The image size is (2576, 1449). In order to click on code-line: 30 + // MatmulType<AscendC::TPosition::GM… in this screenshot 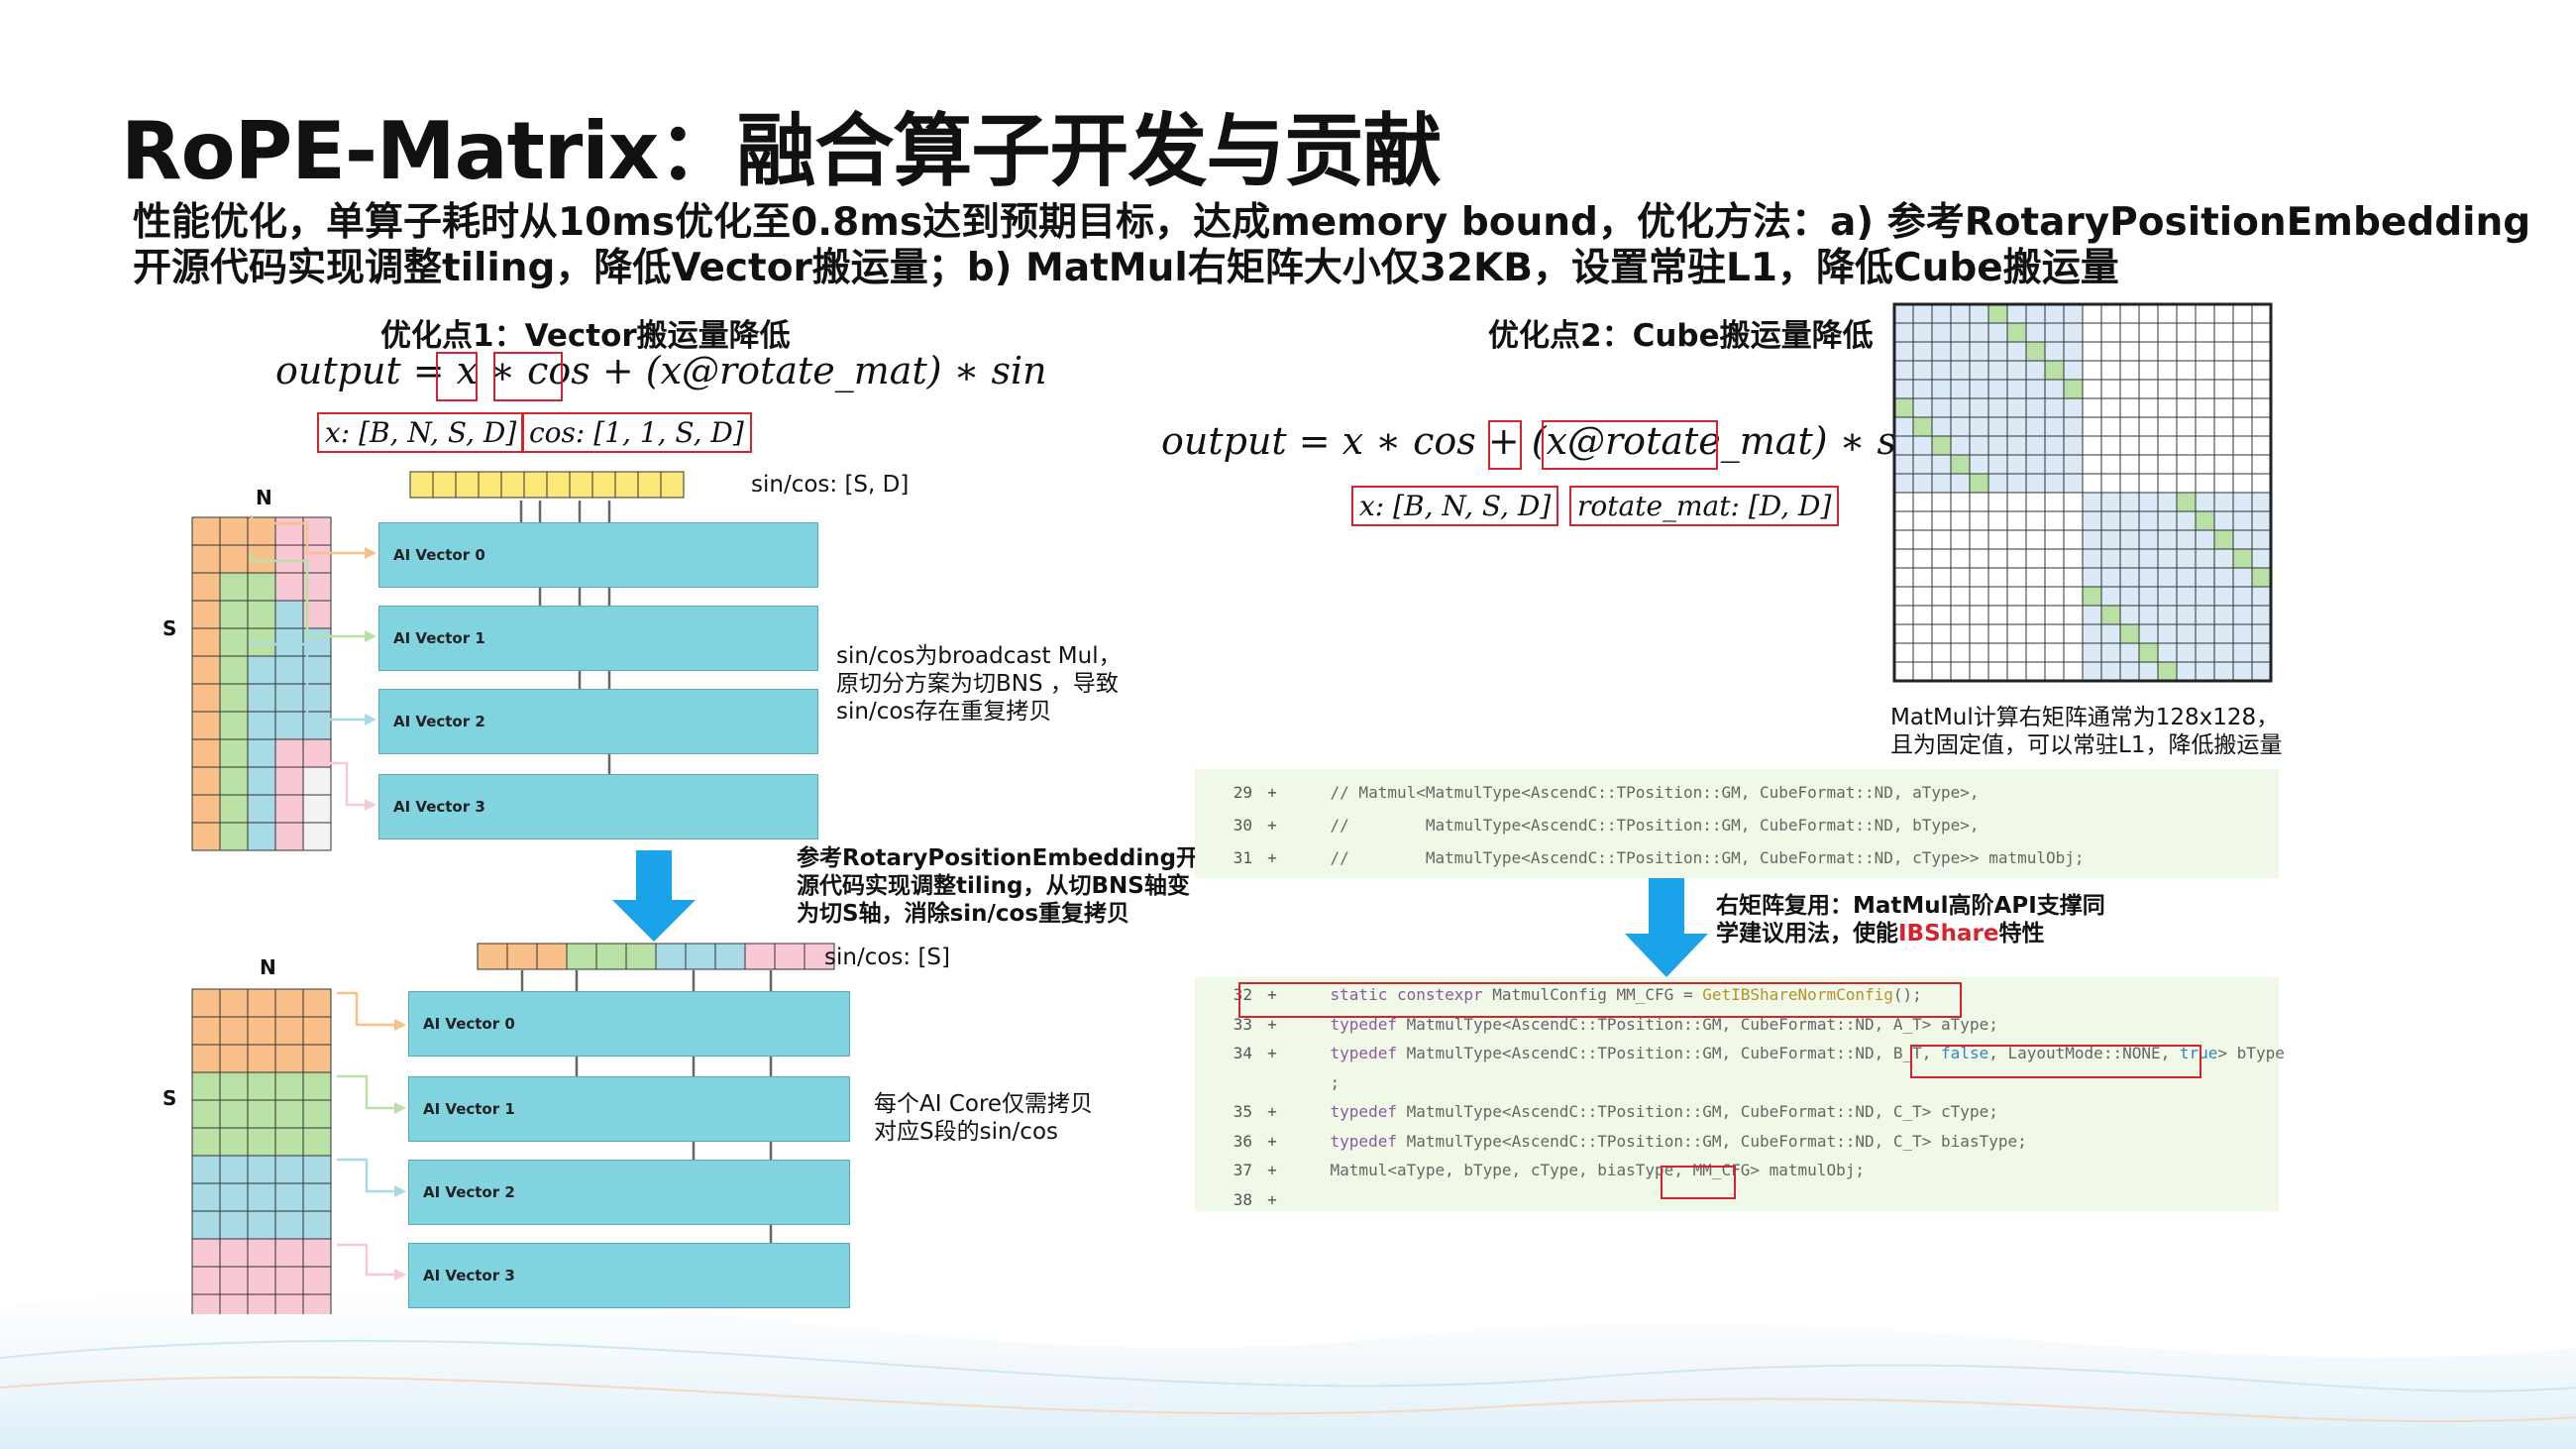, I will do `click(1606, 825)`.